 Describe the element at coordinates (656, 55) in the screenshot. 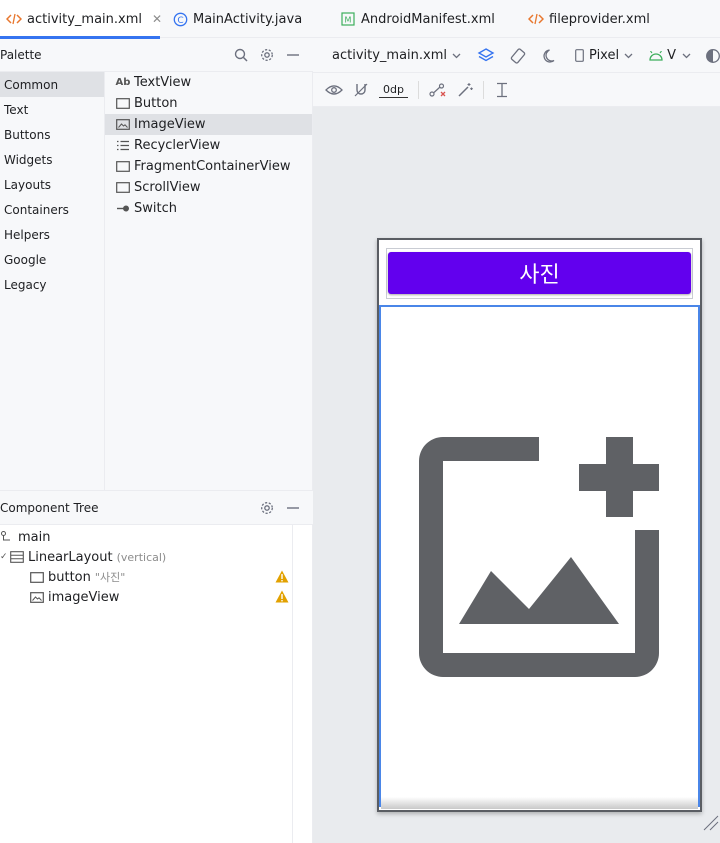

I see `android-icon` at that location.